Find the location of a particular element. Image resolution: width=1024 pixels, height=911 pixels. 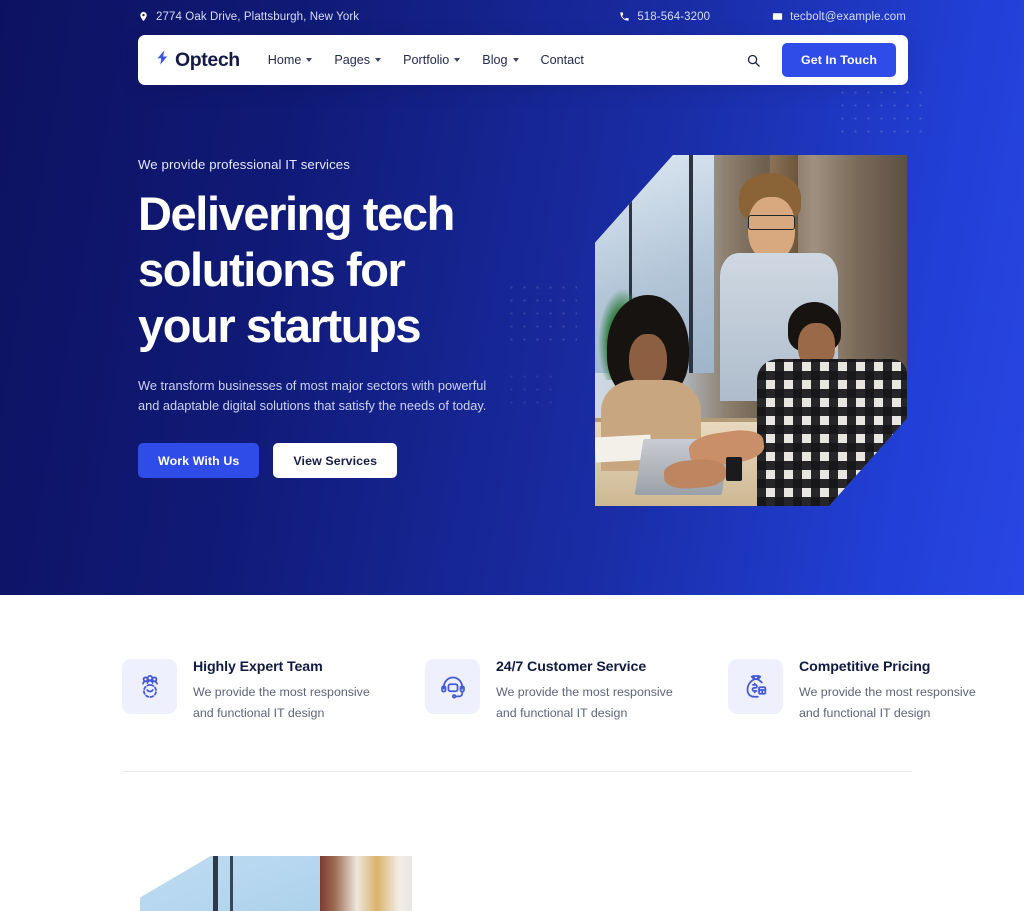

phone-item: 518-564-3200 is located at coordinates (664, 17).